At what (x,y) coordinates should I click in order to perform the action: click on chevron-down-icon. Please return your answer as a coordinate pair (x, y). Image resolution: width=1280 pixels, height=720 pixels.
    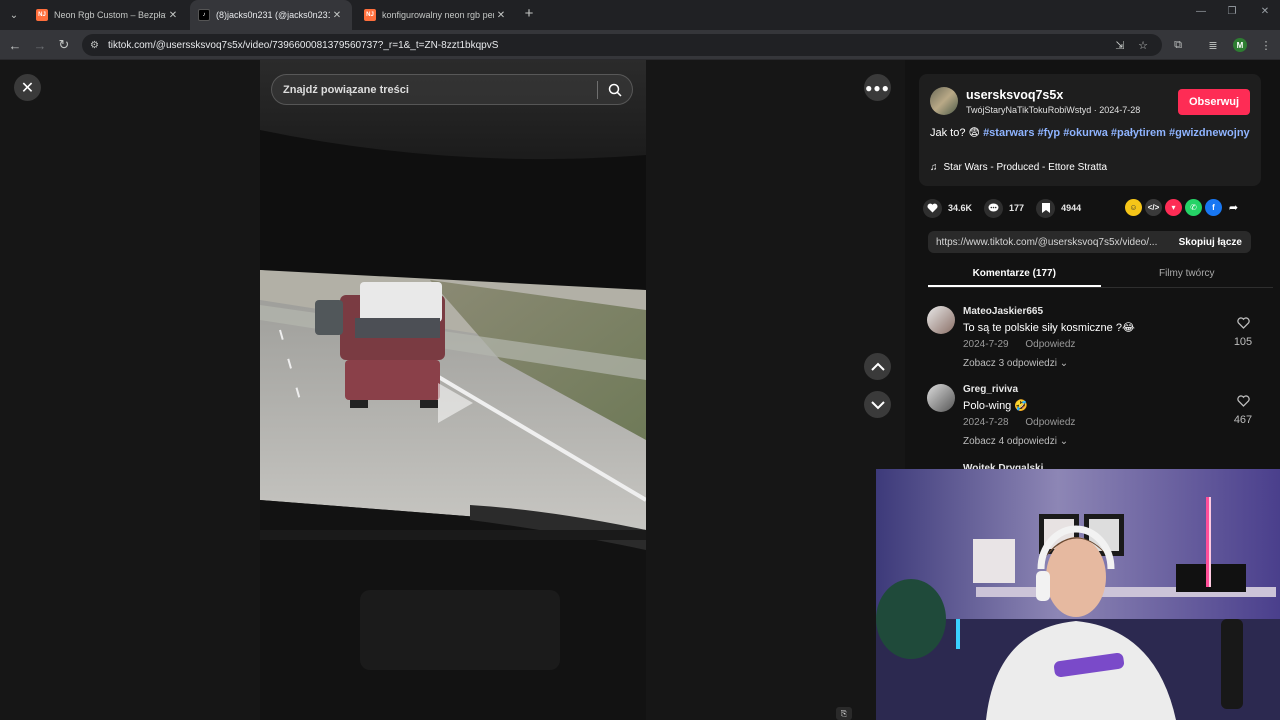
    Looking at the image, I should click on (877, 404).